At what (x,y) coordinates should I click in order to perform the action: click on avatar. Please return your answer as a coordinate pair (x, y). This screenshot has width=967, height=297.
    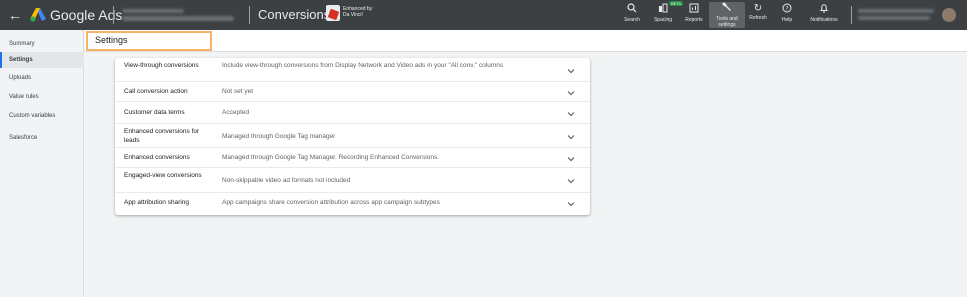
    Looking at the image, I should click on (949, 15).